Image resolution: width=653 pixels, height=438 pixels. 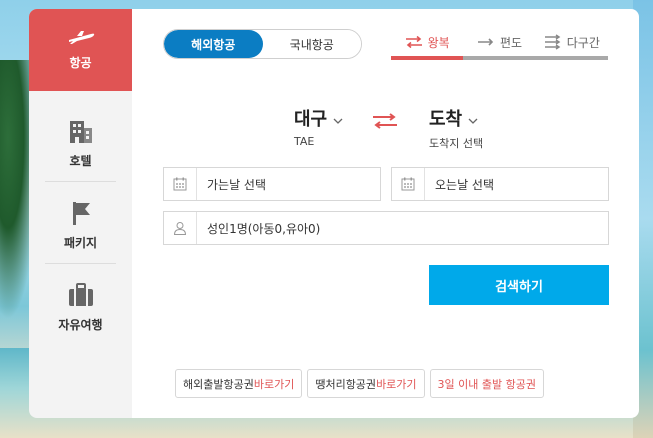 I want to click on tab-multi-city: 다구간, so click(x=571, y=44).